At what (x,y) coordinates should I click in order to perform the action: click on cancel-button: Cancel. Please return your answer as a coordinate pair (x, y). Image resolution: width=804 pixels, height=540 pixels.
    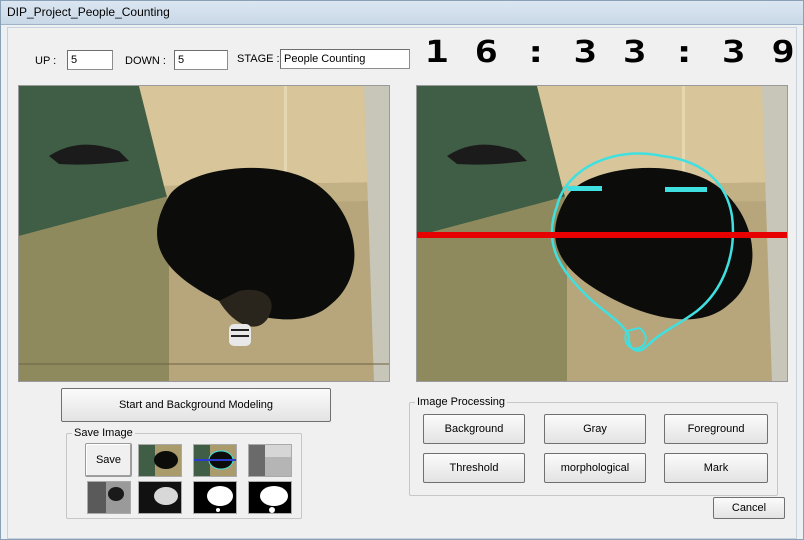
    Looking at the image, I should click on (749, 508).